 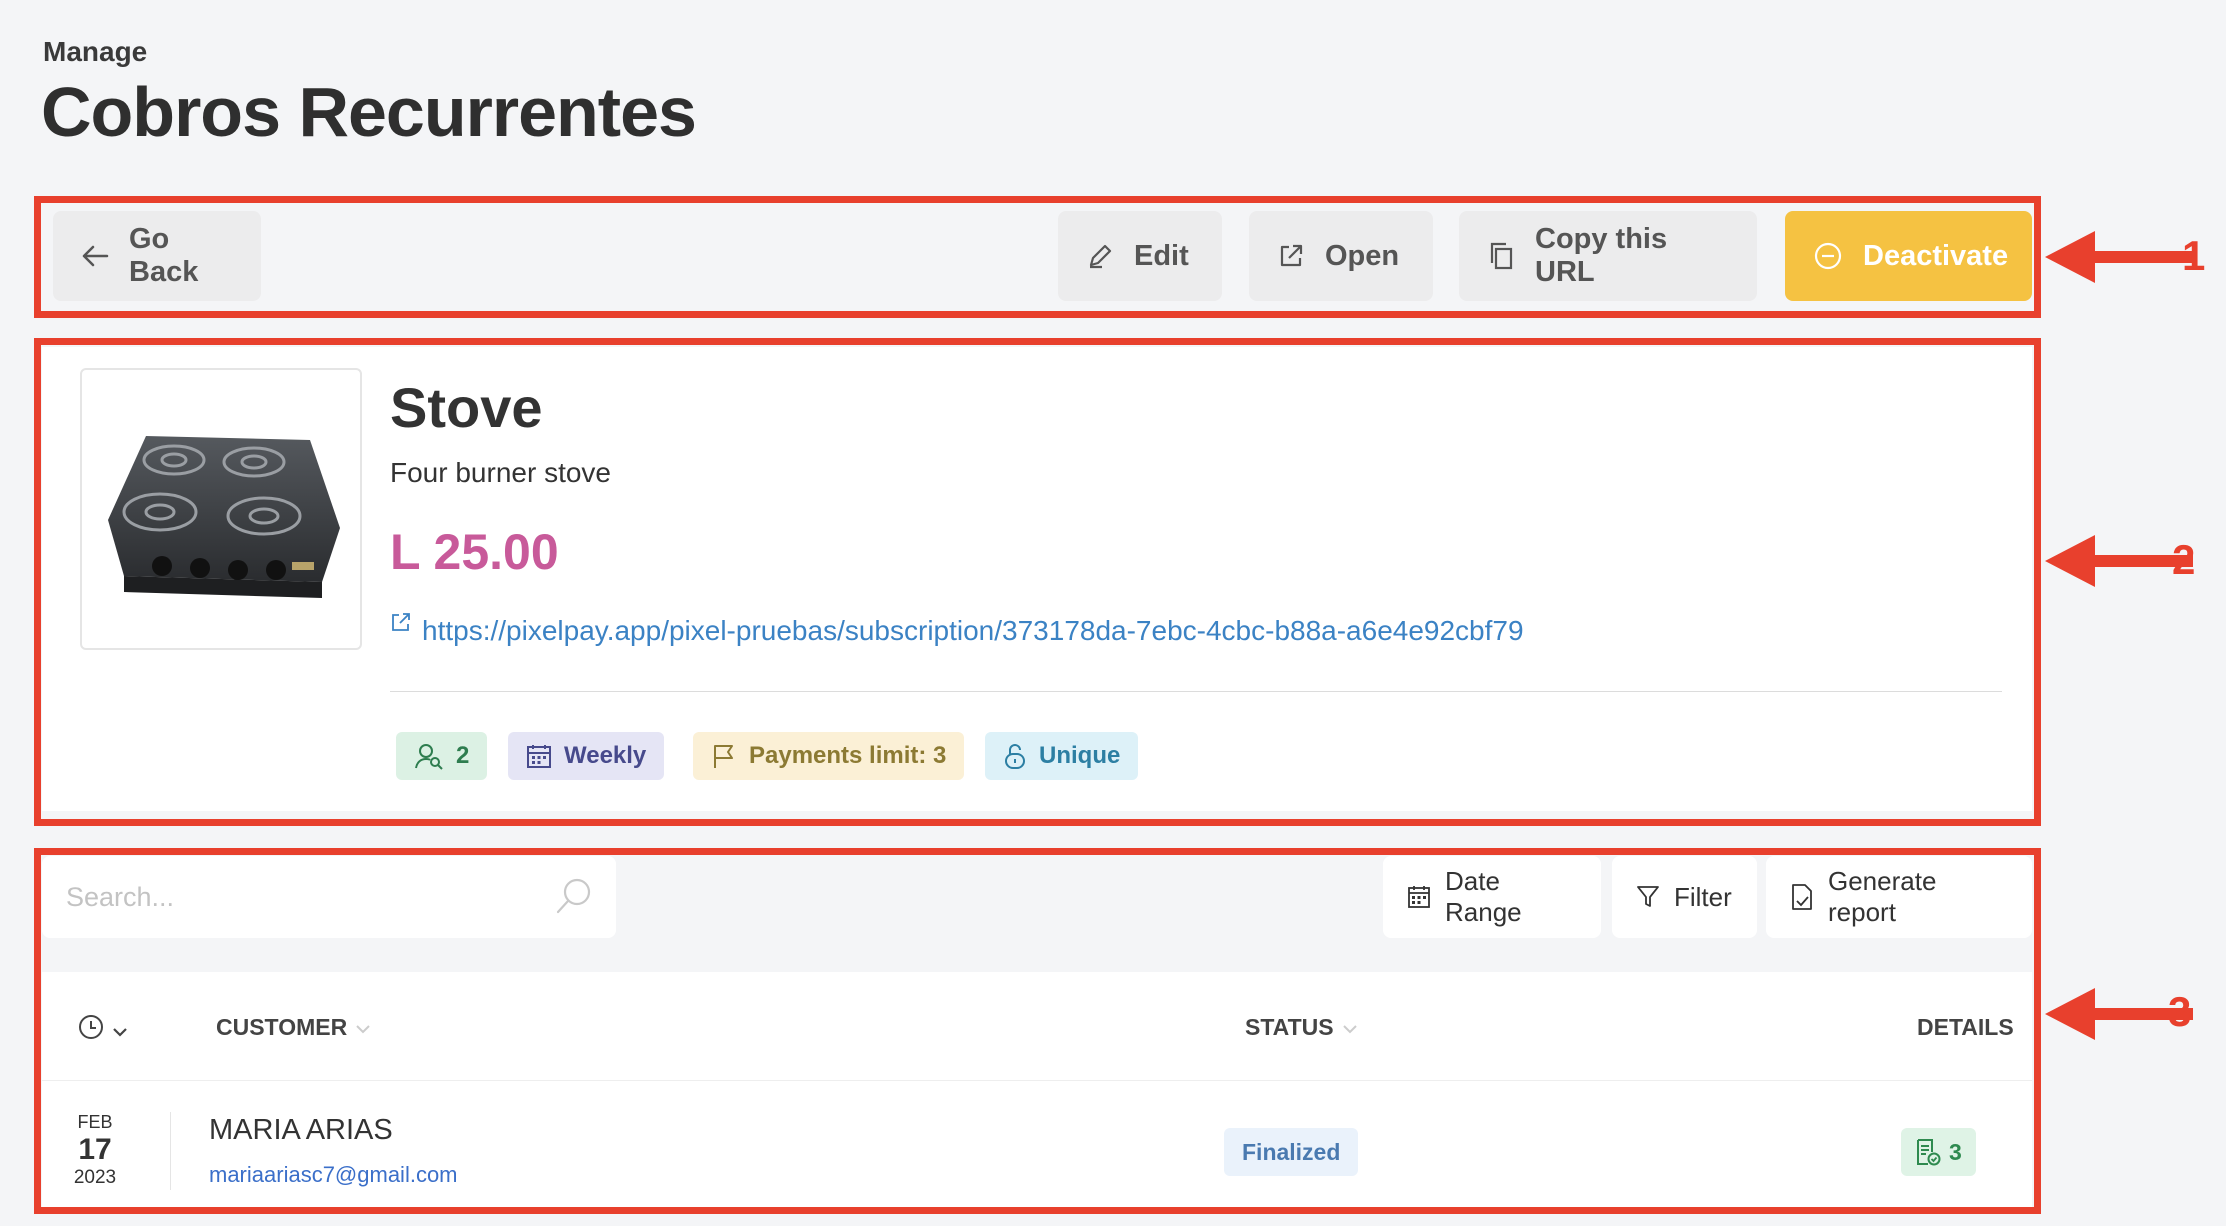 What do you see at coordinates (1037, 257) in the screenshot?
I see `highlight-box-toolbar` at bounding box center [1037, 257].